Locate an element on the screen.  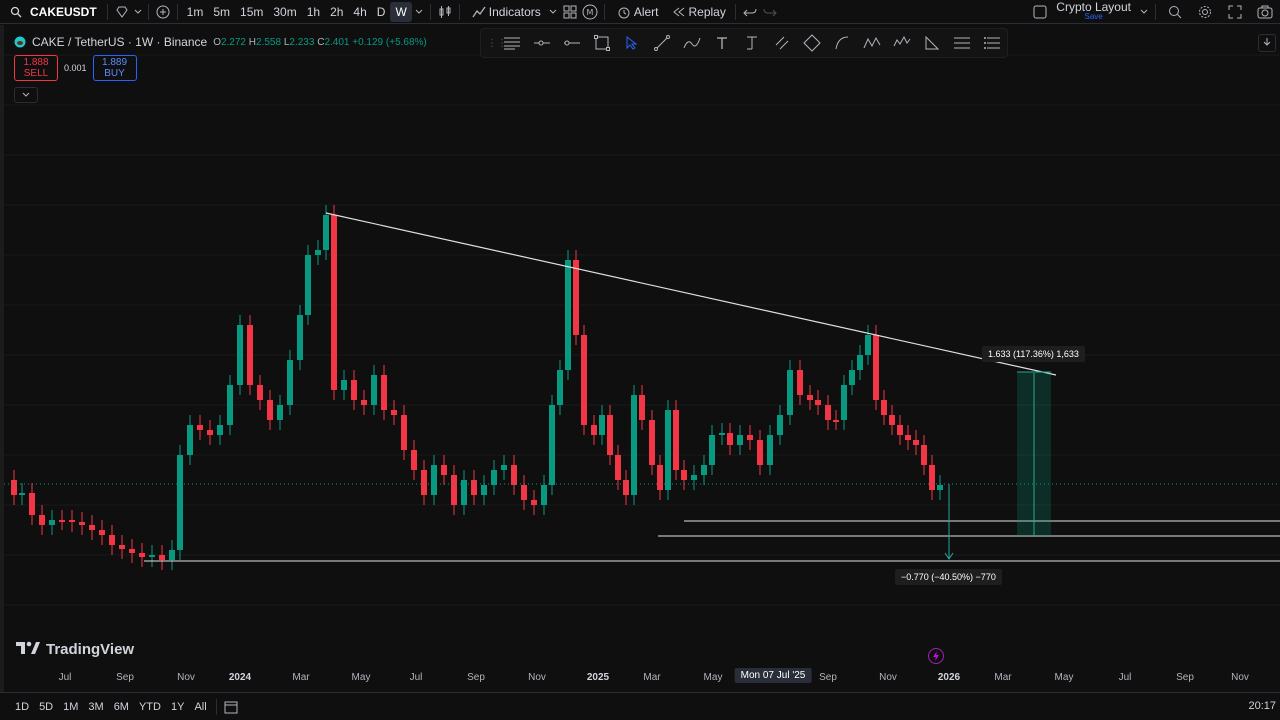
path-diamond-icon is located at coordinates (811, 43).